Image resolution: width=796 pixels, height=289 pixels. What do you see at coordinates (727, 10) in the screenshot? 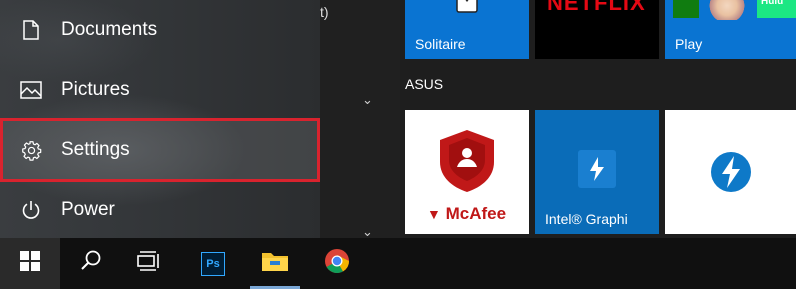
I see `game-character-image` at bounding box center [727, 10].